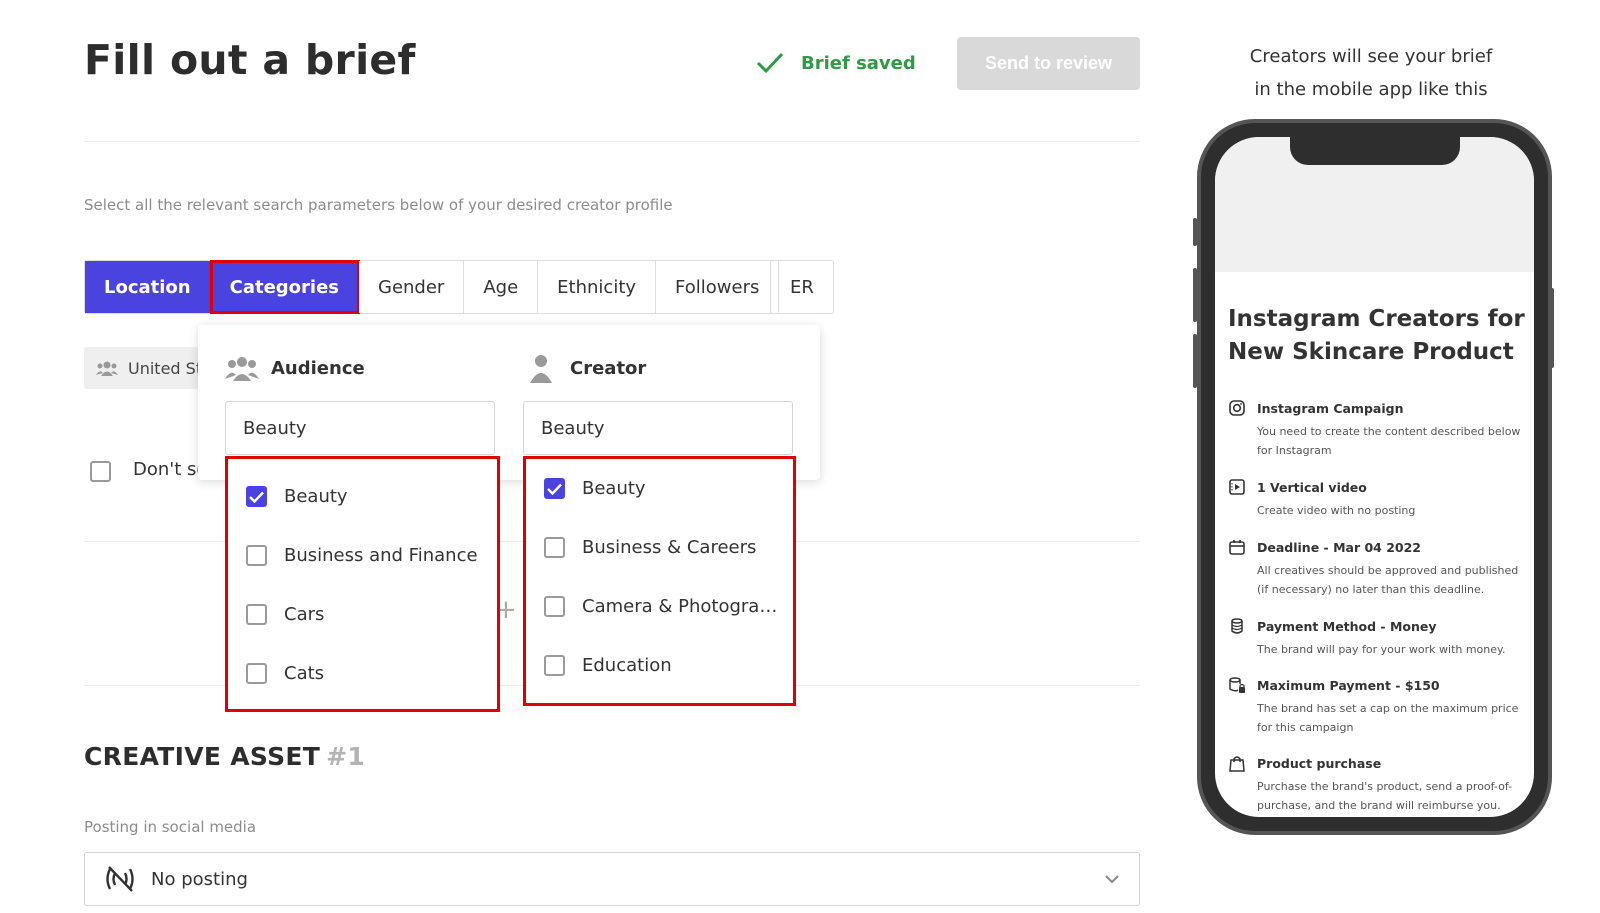 The image size is (1600, 913). I want to click on preview-caption-line1: Creators will see your brief, so click(1371, 56).